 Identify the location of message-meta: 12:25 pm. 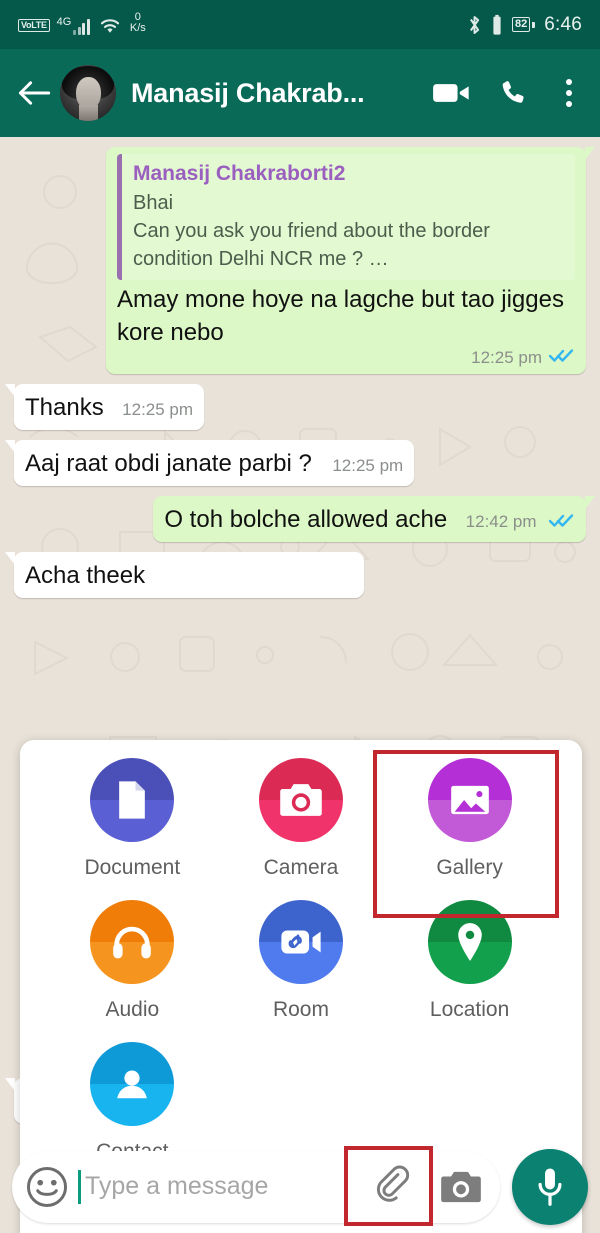
(346, 357).